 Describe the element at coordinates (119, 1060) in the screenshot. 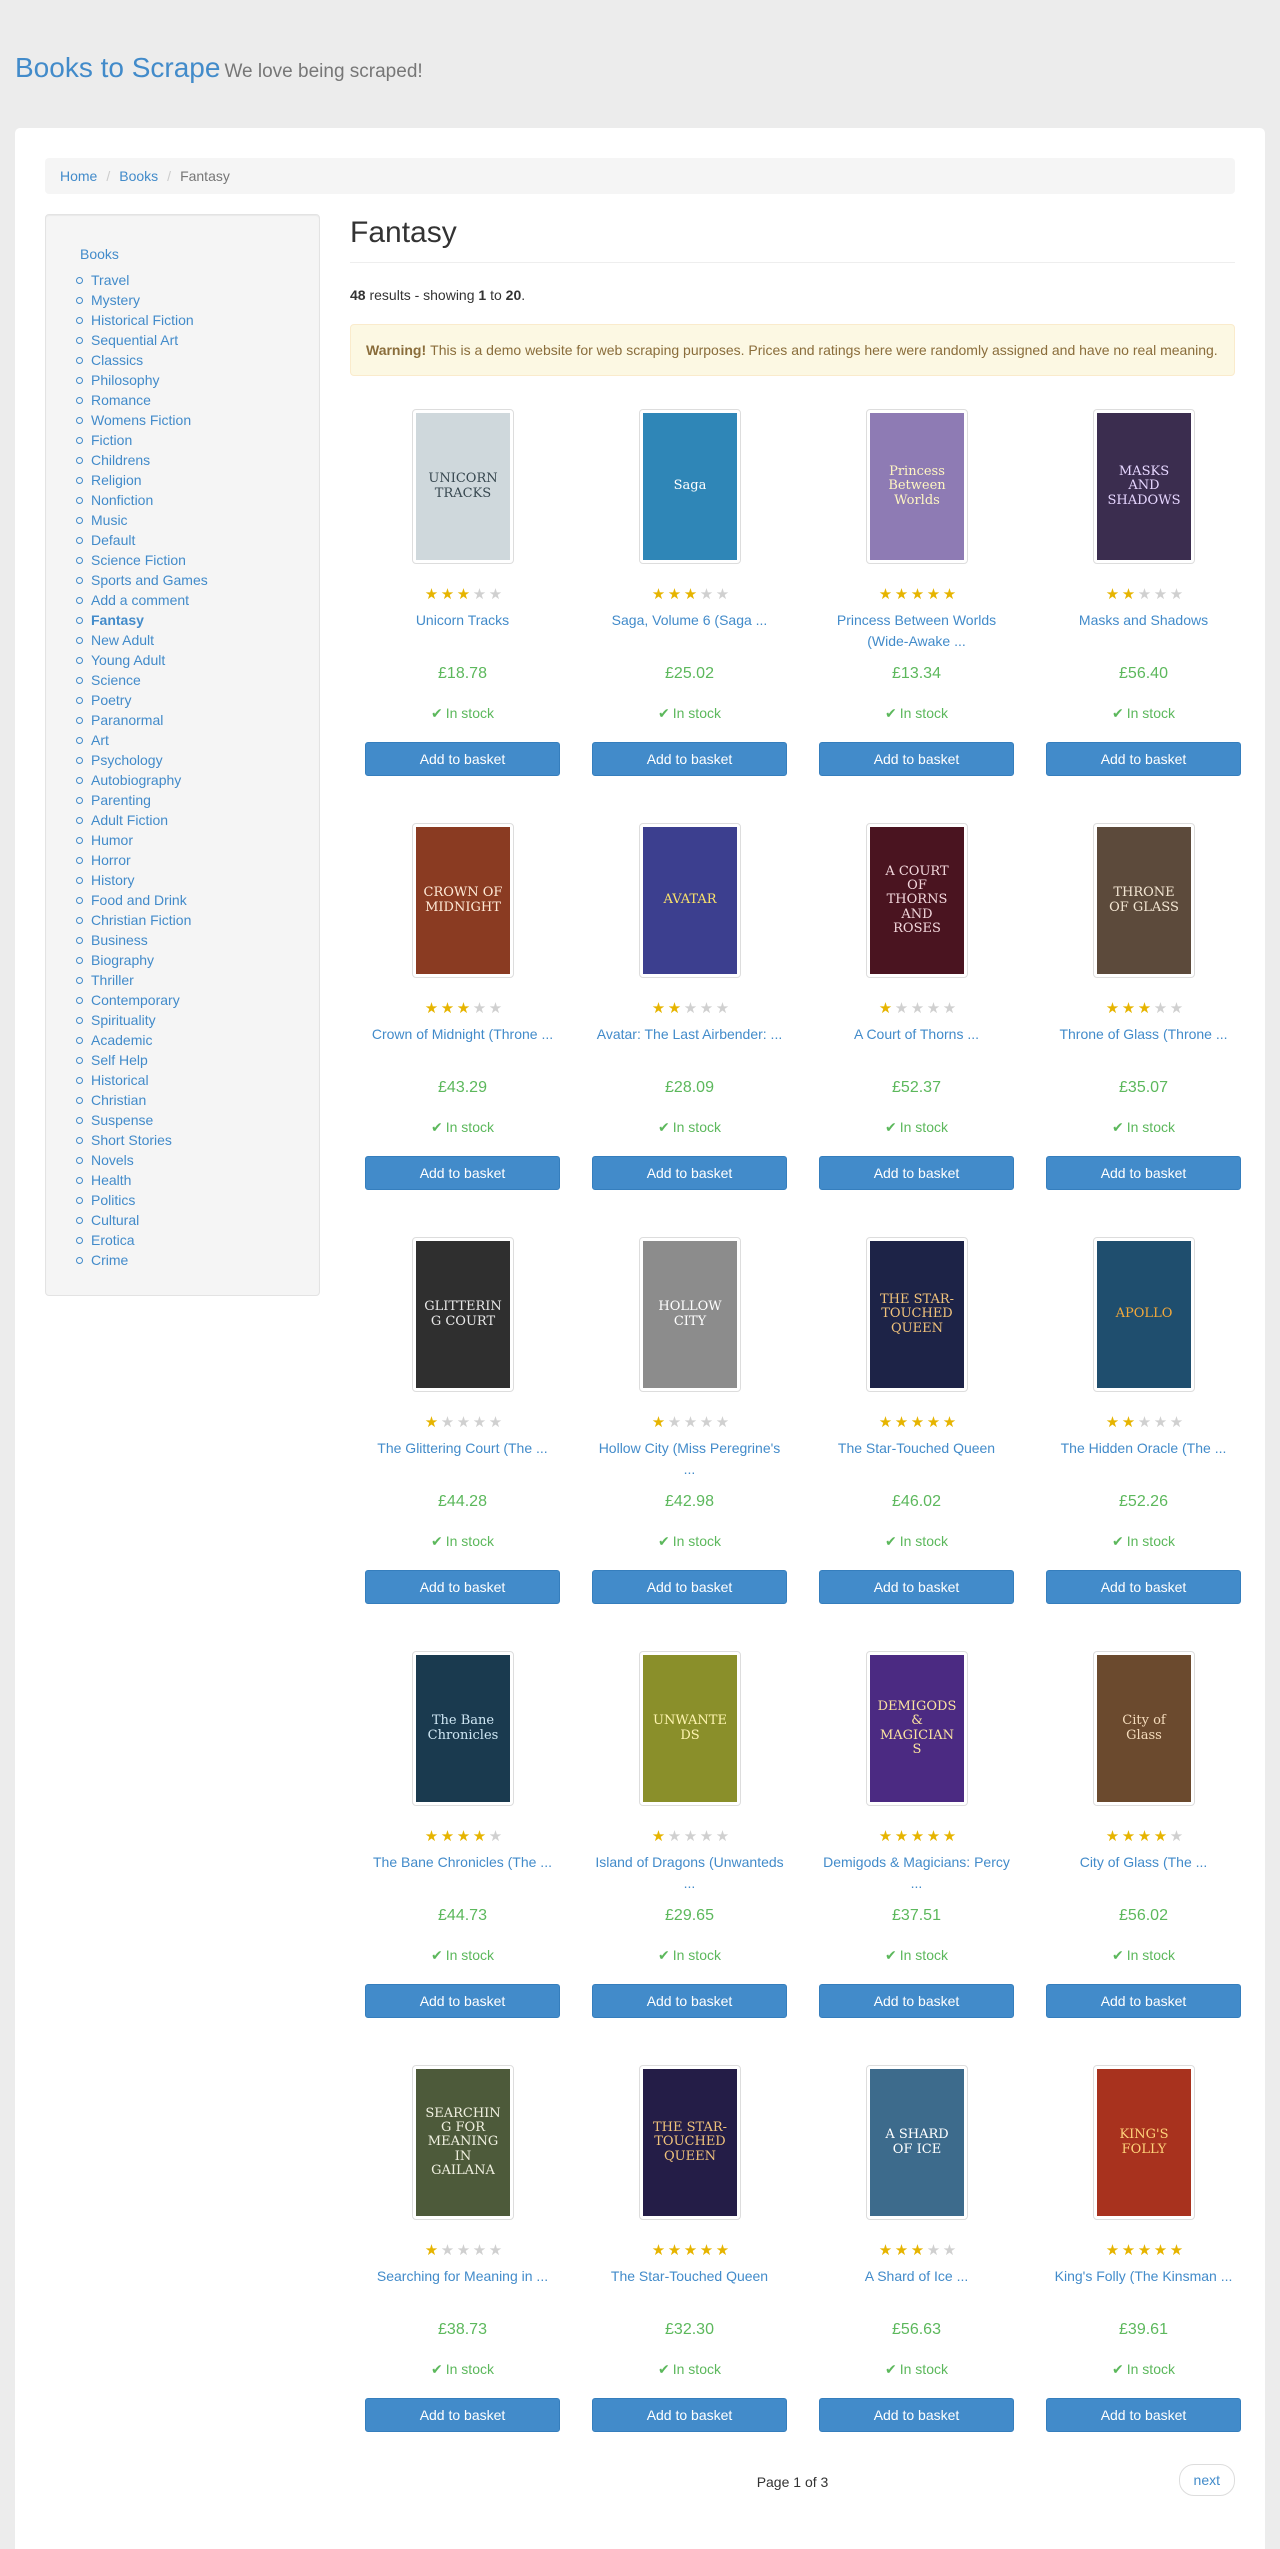

I see `category-link: Self Help` at that location.